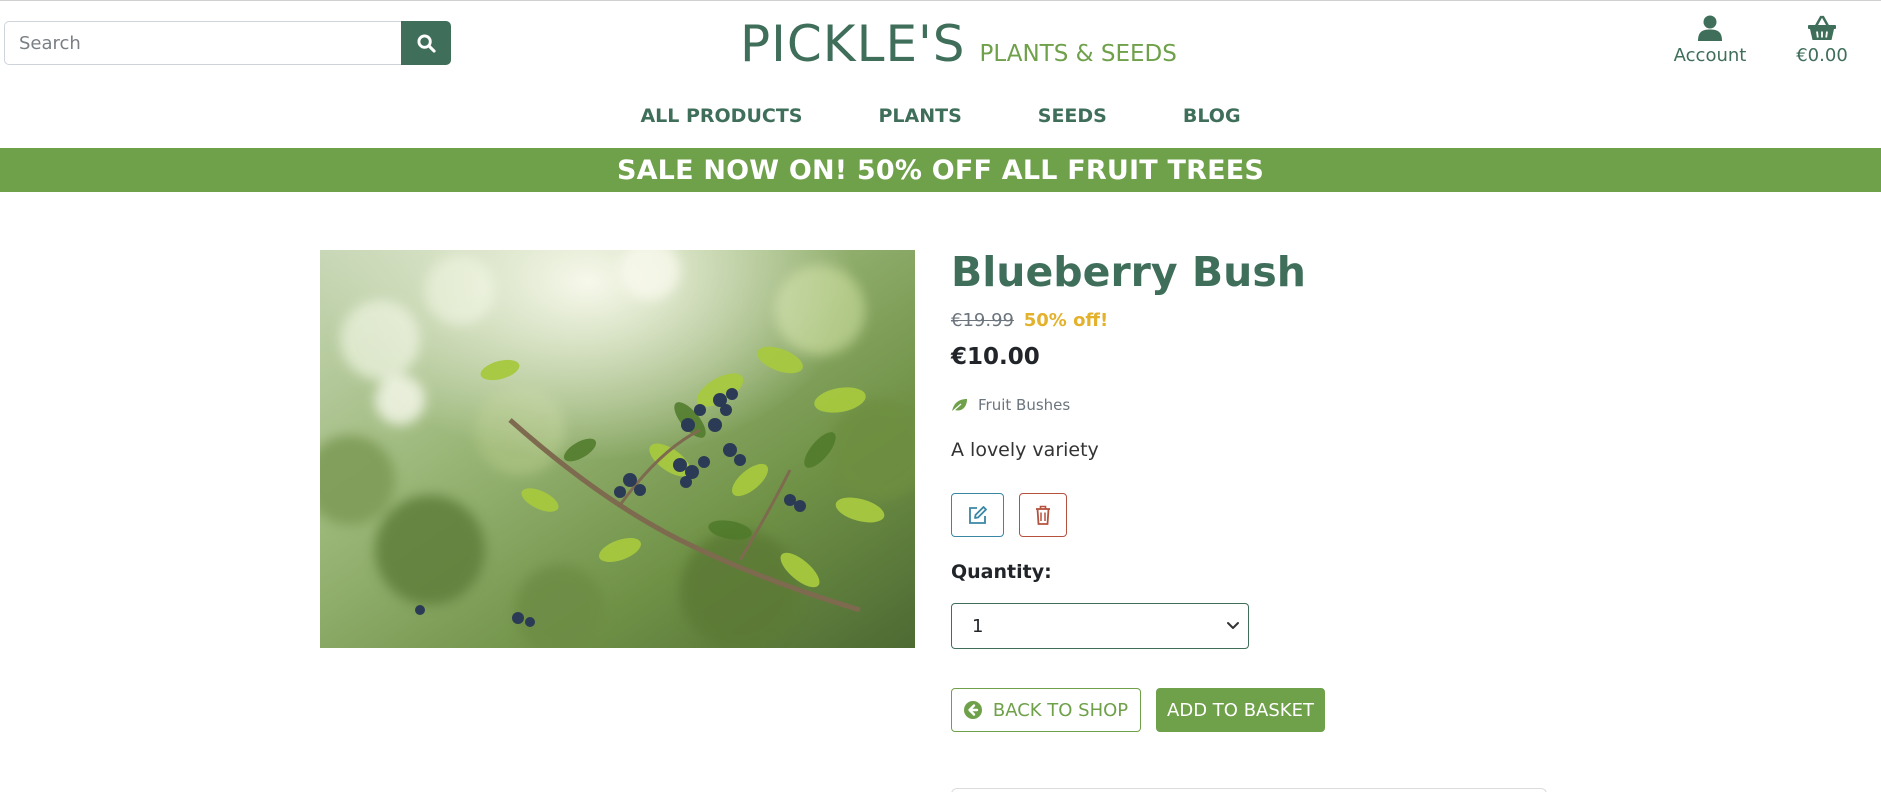  Describe the element at coordinates (1710, 55) in the screenshot. I see `account-label: Account` at that location.